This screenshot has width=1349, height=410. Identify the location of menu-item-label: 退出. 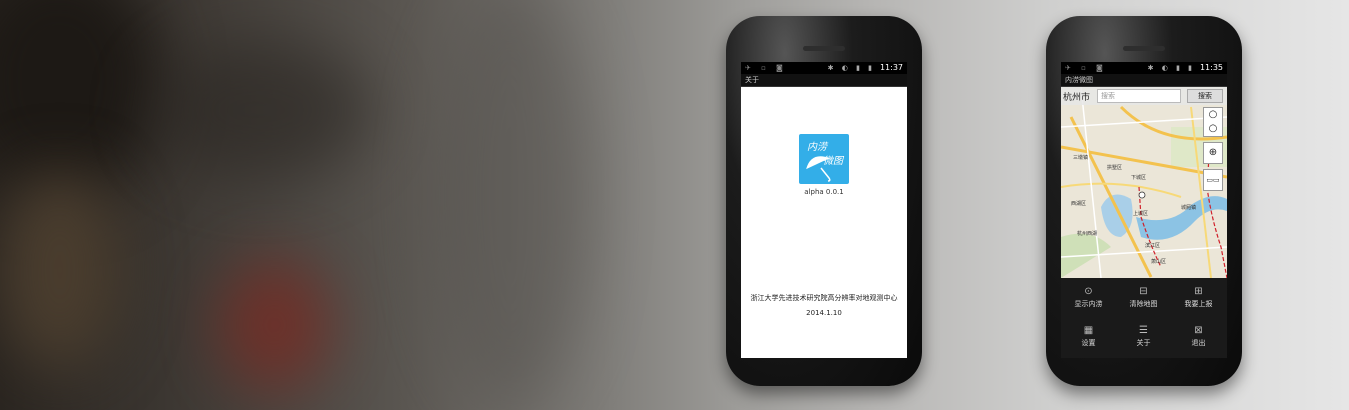
(1198, 343).